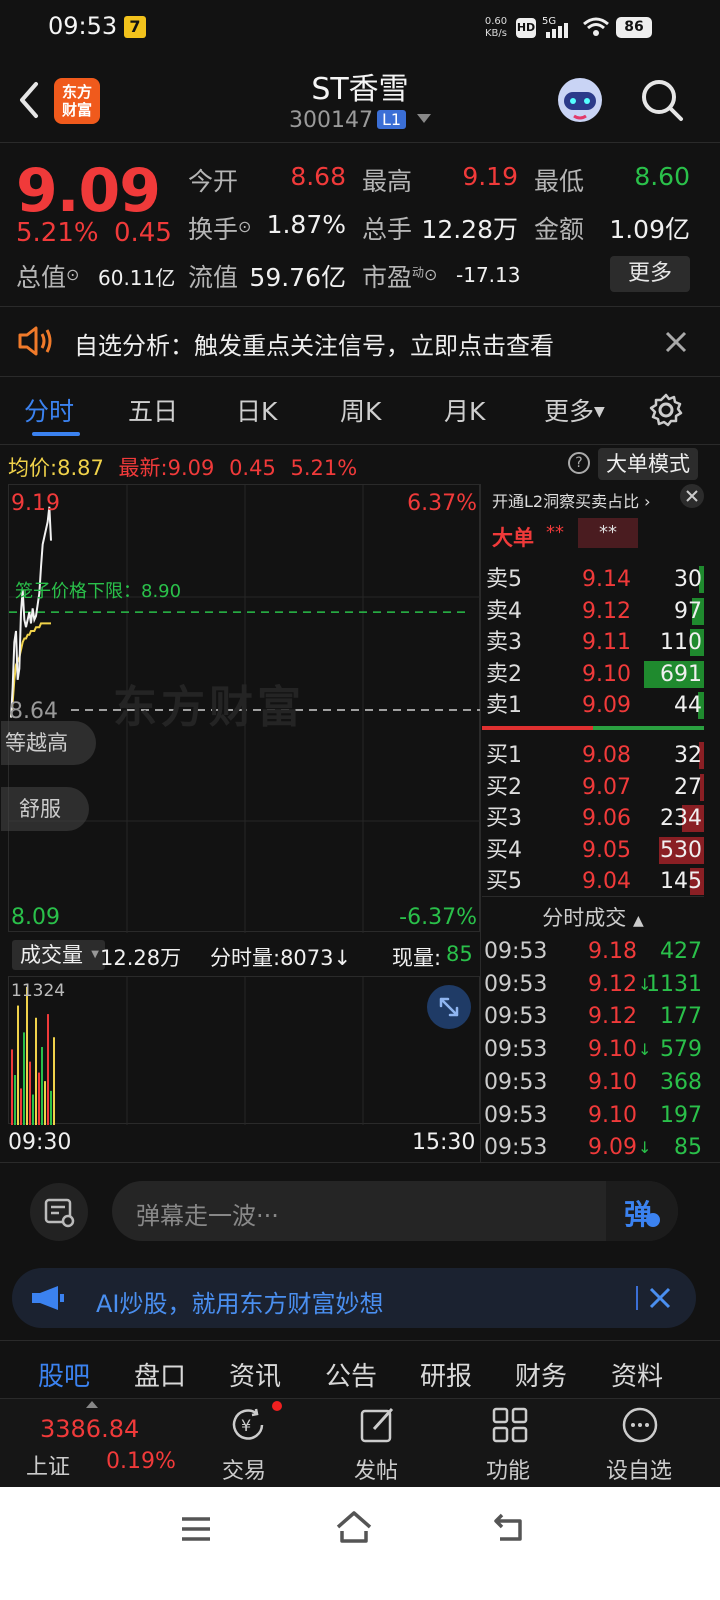  I want to click on post-label: 发帖, so click(376, 1471).